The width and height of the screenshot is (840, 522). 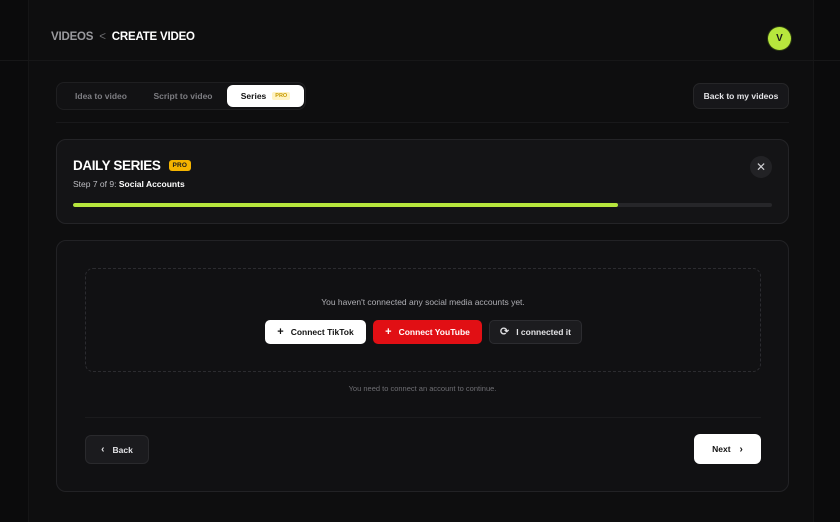 What do you see at coordinates (543, 332) in the screenshot?
I see `i-connected-it-label: I connected it` at bounding box center [543, 332].